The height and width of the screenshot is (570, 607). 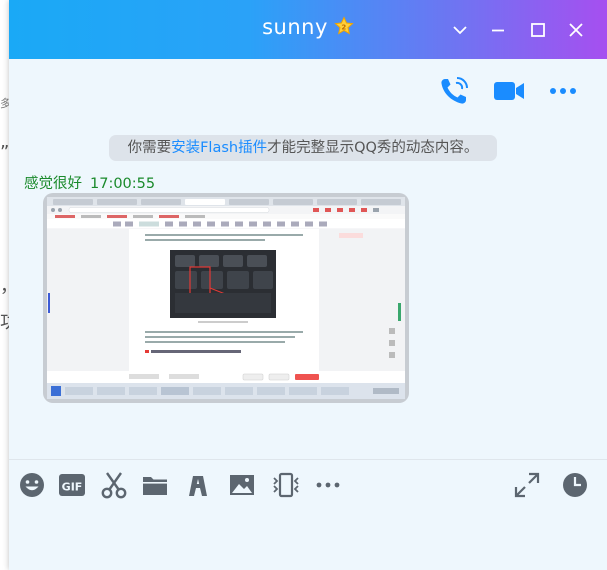 What do you see at coordinates (72, 487) in the screenshot?
I see `svg-text: GIF` at bounding box center [72, 487].